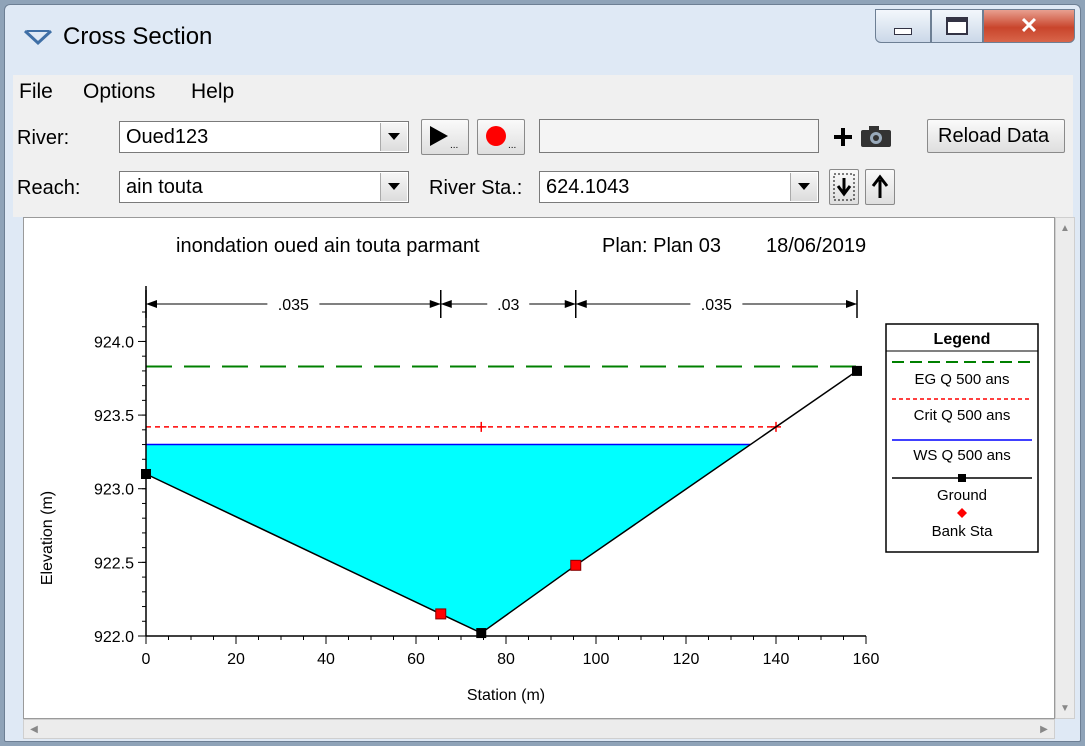 Image resolution: width=1085 pixels, height=746 pixels. What do you see at coordinates (962, 415) in the screenshot?
I see `legend-crit: Crit Q 500 ans` at bounding box center [962, 415].